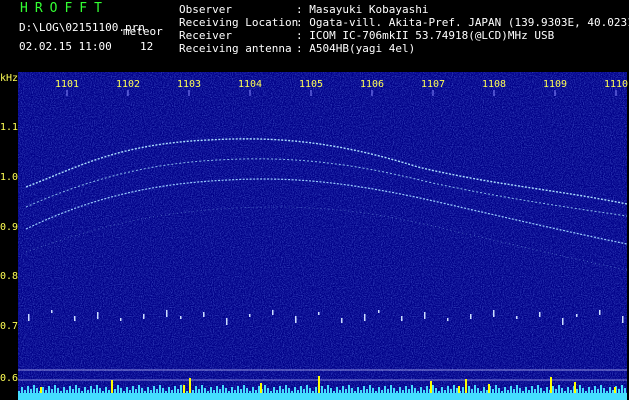  Describe the element at coordinates (235, 48) in the screenshot. I see `info-label-antenna: Receiving antenna` at that location.